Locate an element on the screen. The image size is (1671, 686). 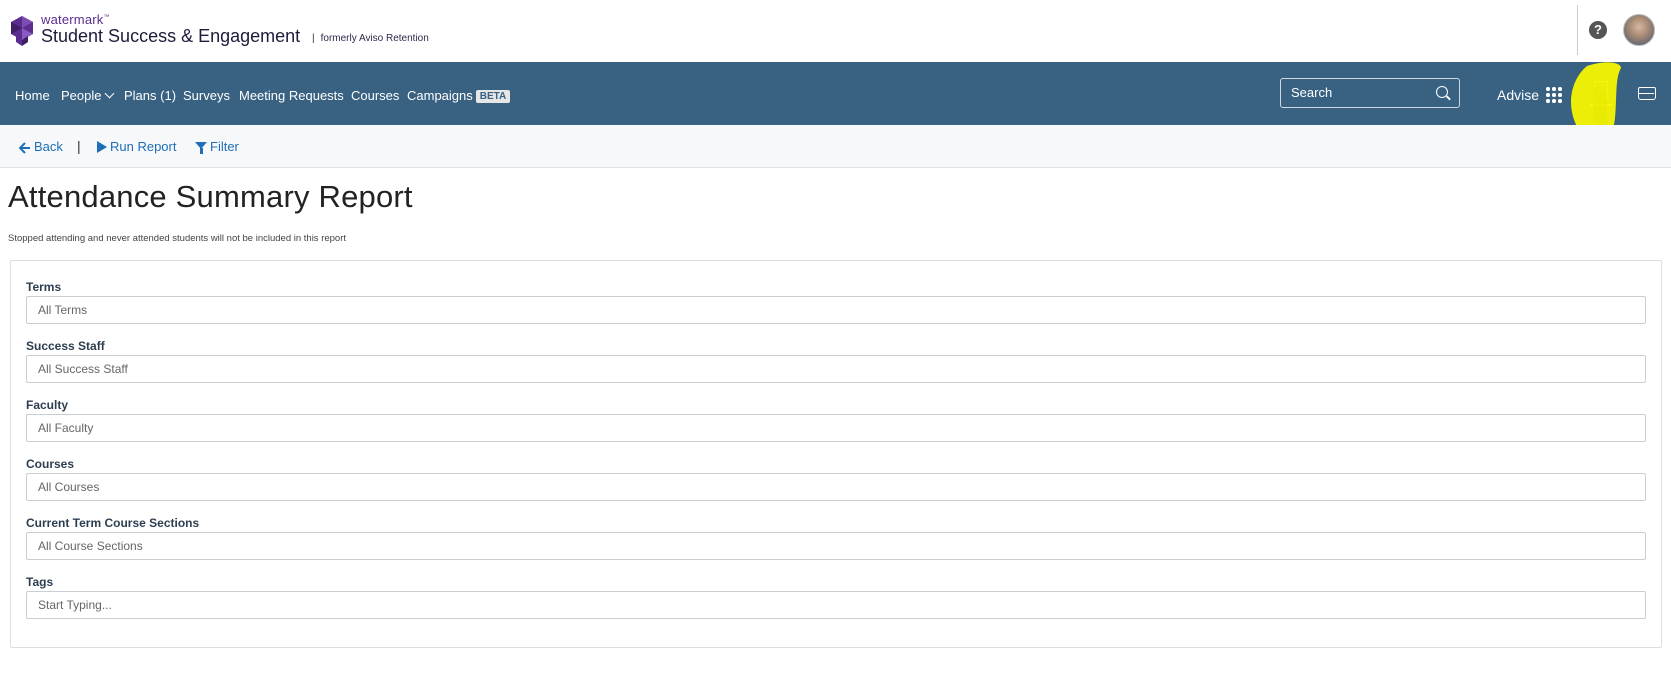
nav-courses: Courses is located at coordinates (375, 95).